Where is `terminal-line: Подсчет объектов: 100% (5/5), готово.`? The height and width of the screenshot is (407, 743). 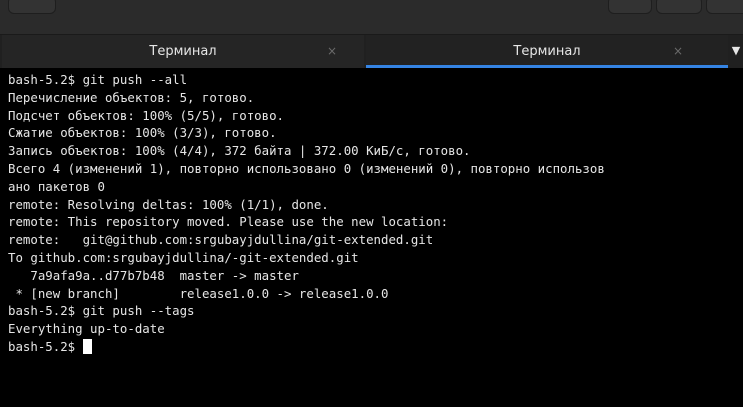 terminal-line: Подсчет объектов: 100% (5/5), готово. is located at coordinates (146, 115).